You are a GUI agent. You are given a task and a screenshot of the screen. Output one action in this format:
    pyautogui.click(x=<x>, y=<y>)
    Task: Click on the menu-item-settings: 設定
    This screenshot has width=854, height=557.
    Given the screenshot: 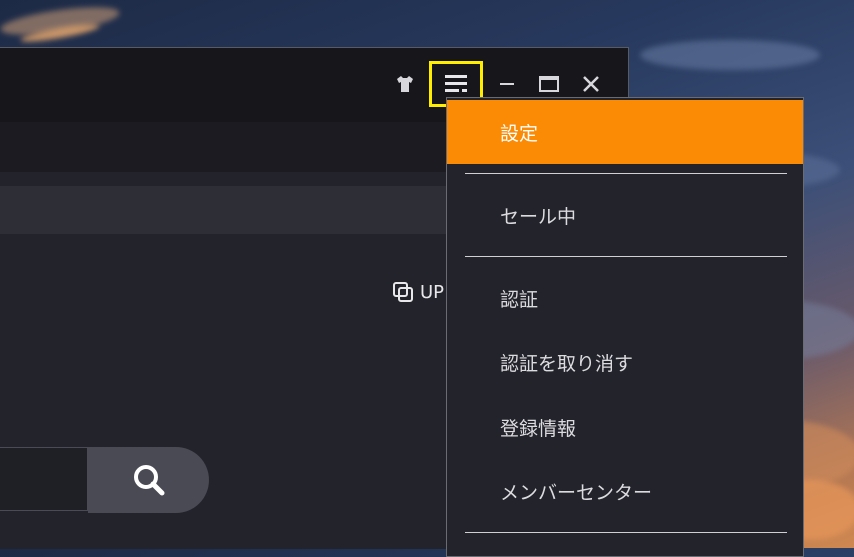 What is the action you would take?
    pyautogui.click(x=625, y=132)
    